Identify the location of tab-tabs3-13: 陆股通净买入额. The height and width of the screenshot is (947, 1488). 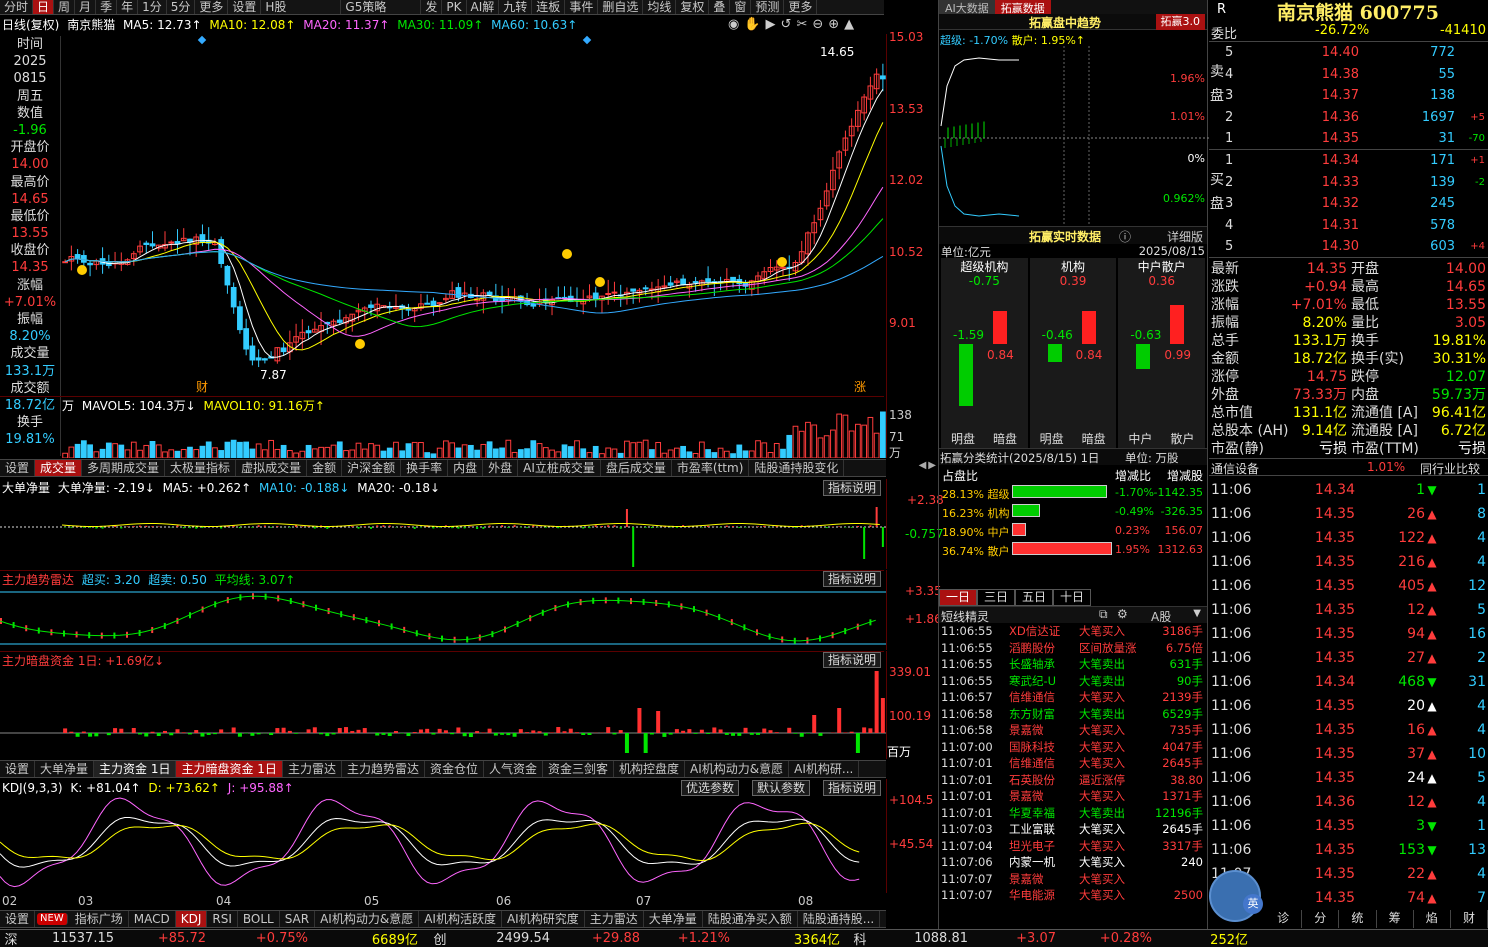
(750, 919).